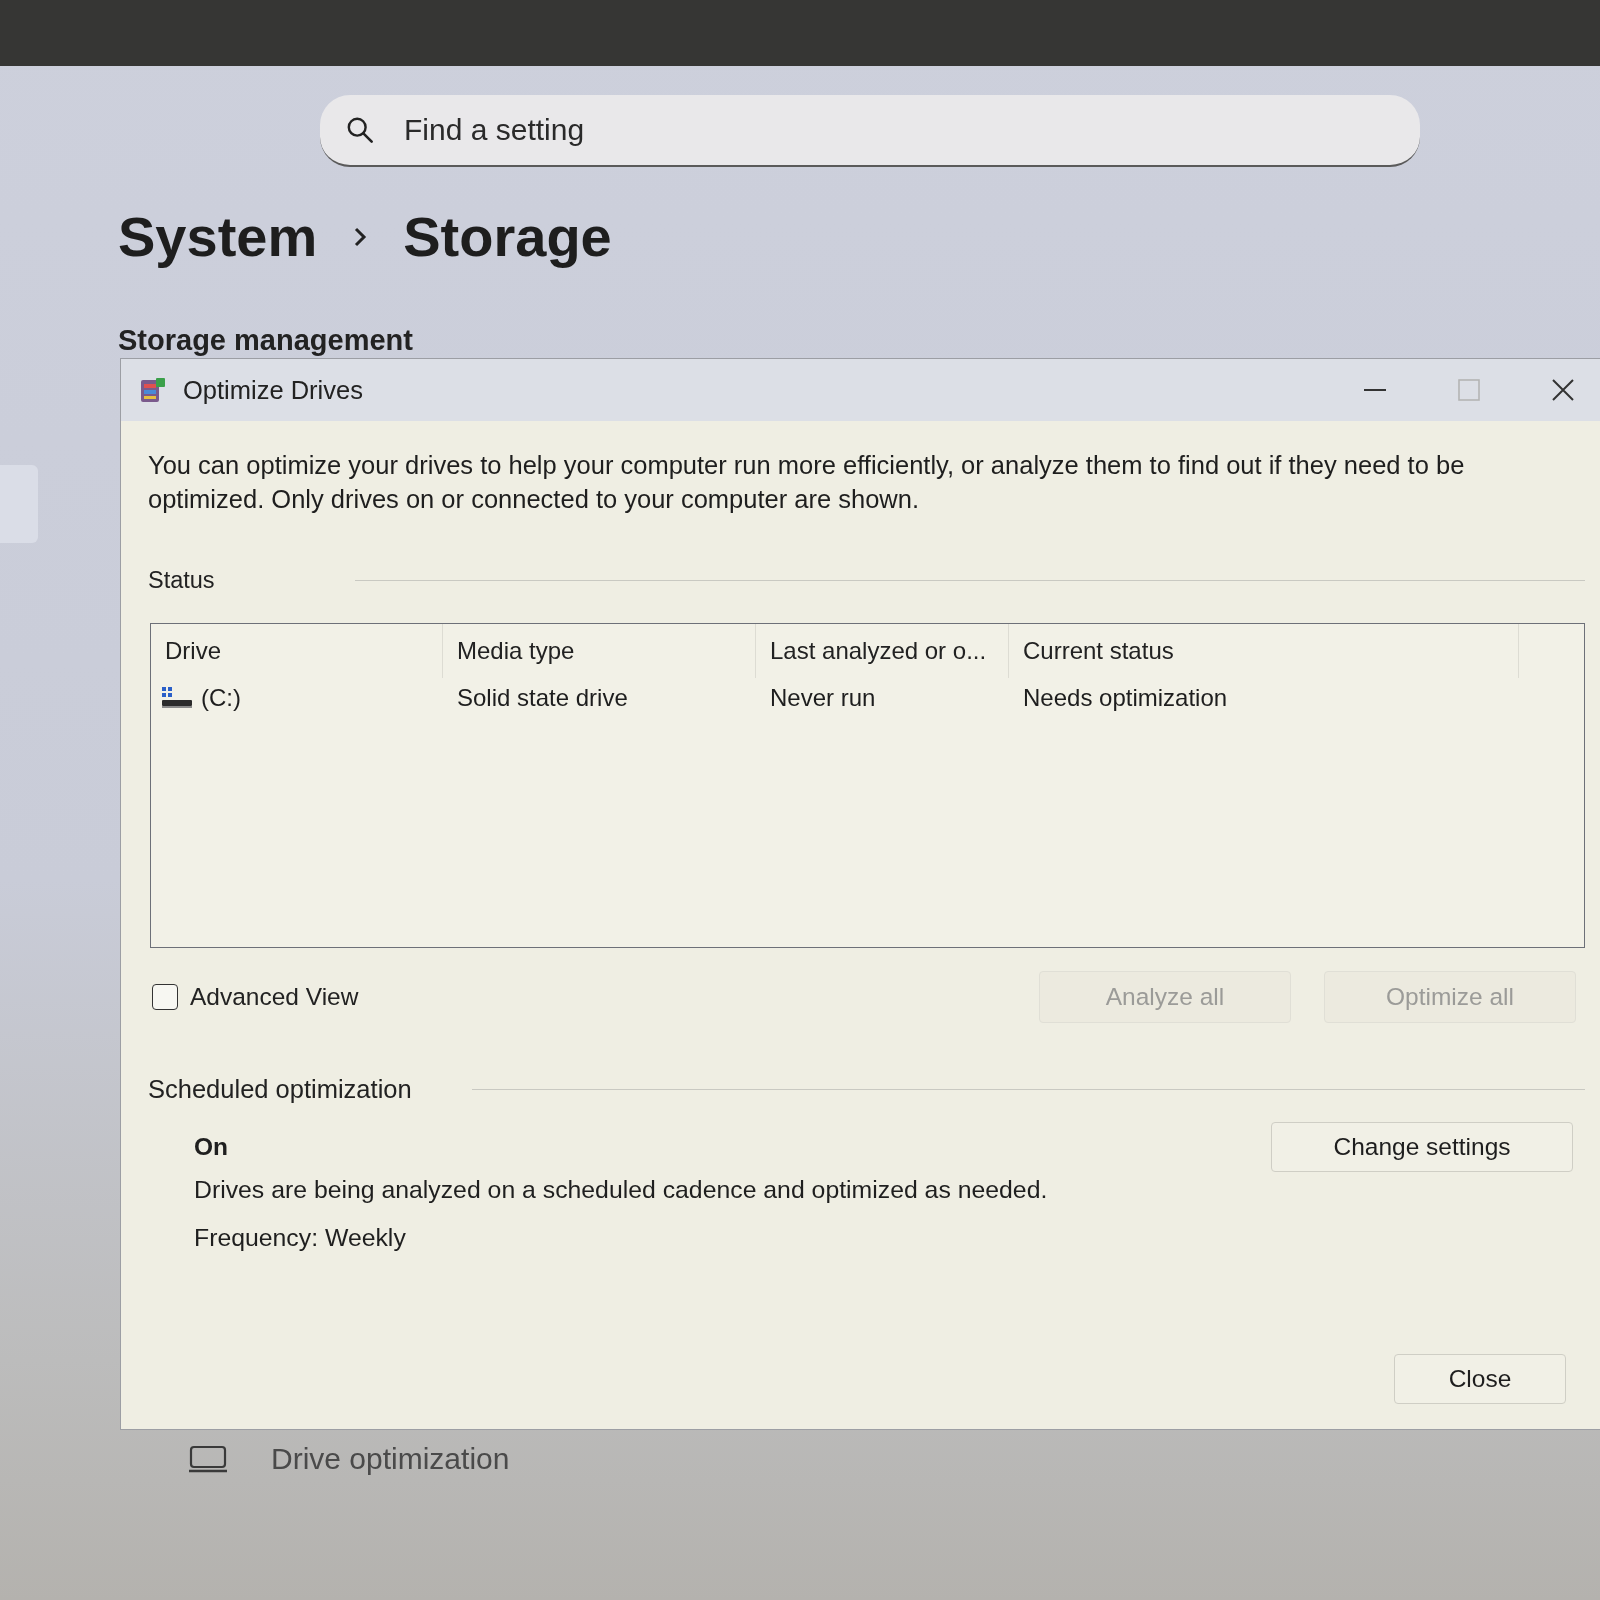 This screenshot has width=1600, height=1600. I want to click on search-field: Find a setting, so click(870, 131).